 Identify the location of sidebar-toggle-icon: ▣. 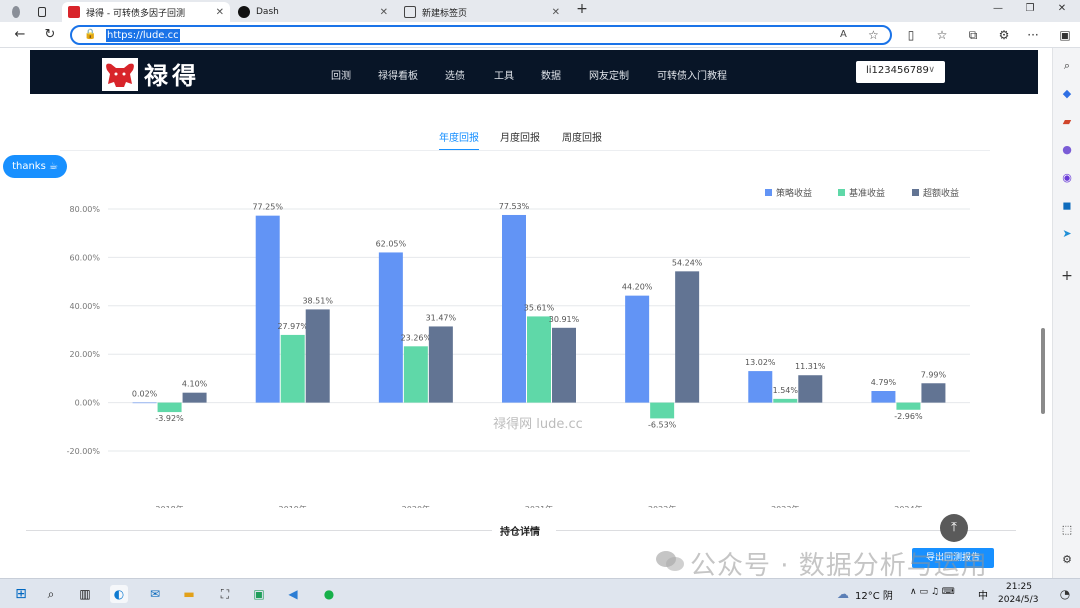
(1065, 35).